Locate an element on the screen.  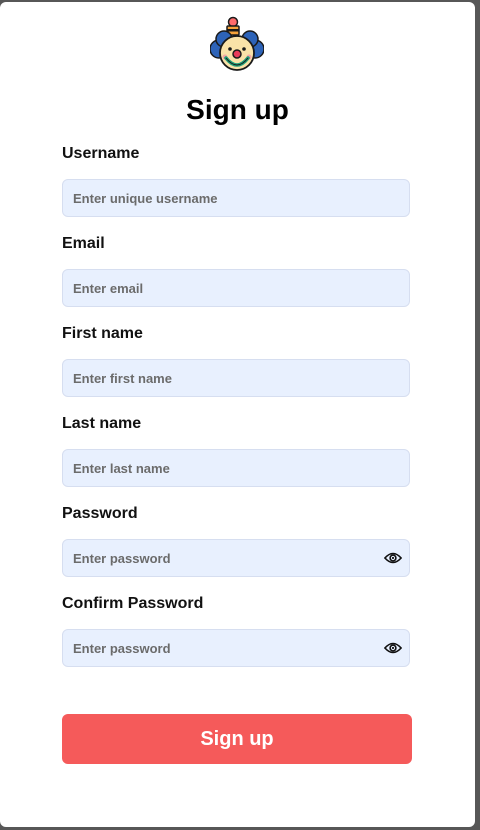
confirm-password-input is located at coordinates (236, 648).